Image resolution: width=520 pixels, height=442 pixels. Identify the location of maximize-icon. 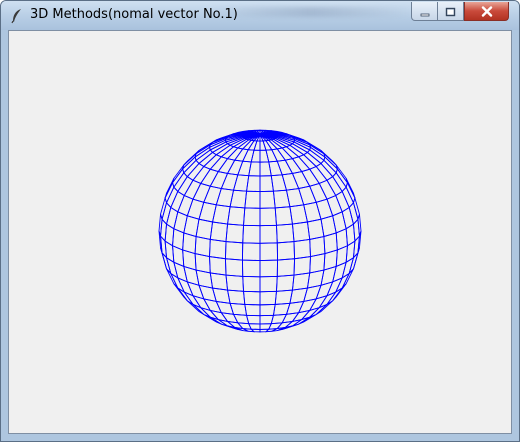
(450, 11).